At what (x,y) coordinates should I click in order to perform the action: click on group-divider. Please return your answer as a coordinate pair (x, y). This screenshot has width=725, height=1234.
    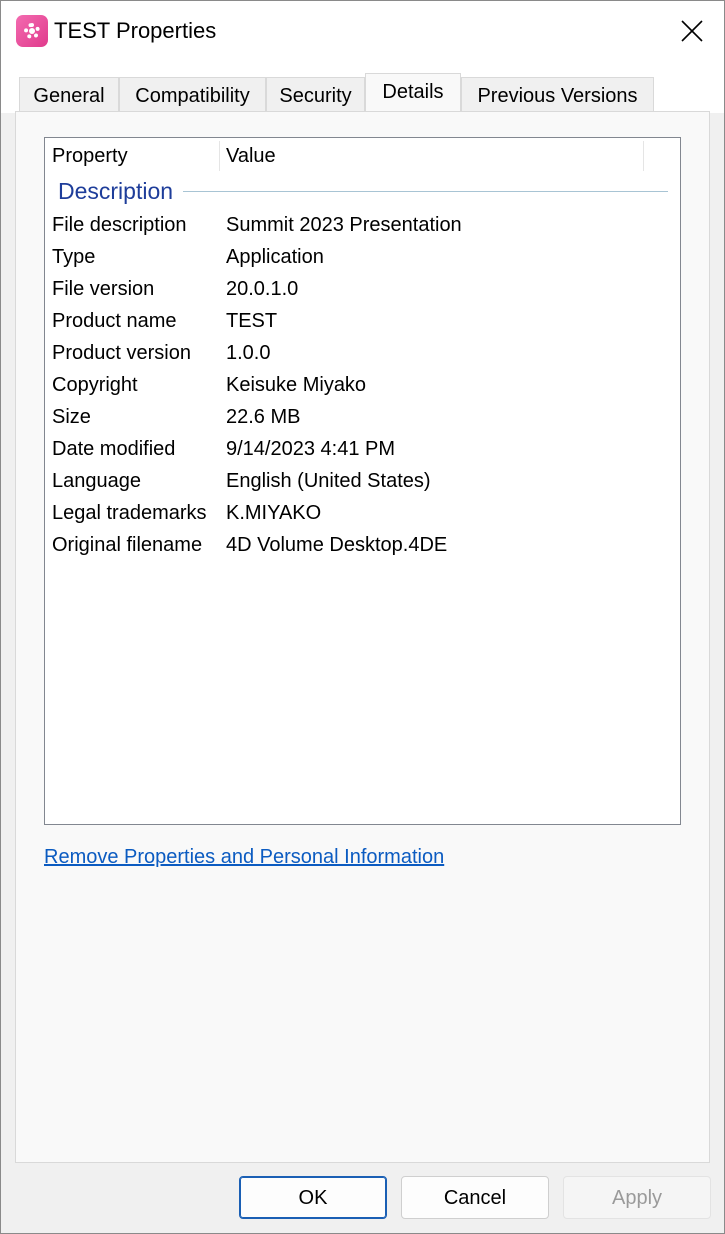
    Looking at the image, I should click on (425, 191).